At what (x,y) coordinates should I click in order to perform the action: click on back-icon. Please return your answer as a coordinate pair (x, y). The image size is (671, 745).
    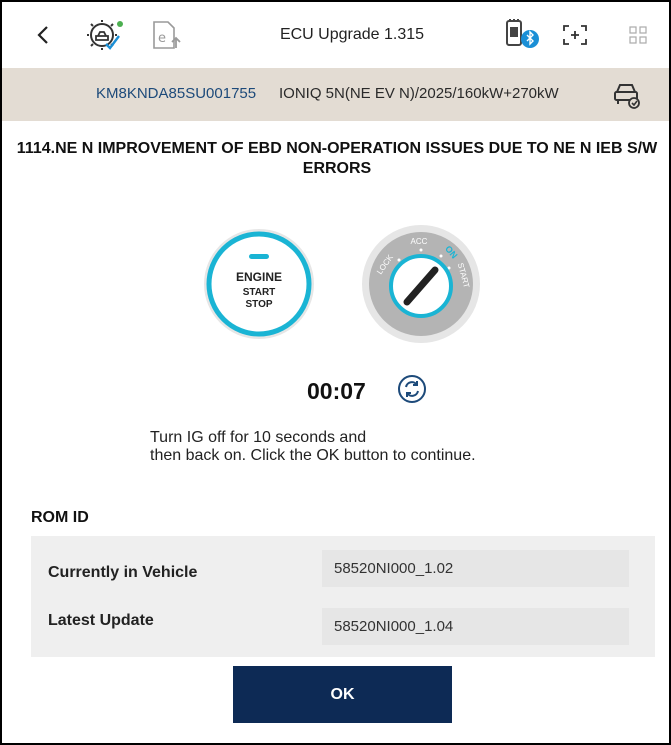
    Looking at the image, I should click on (42, 35).